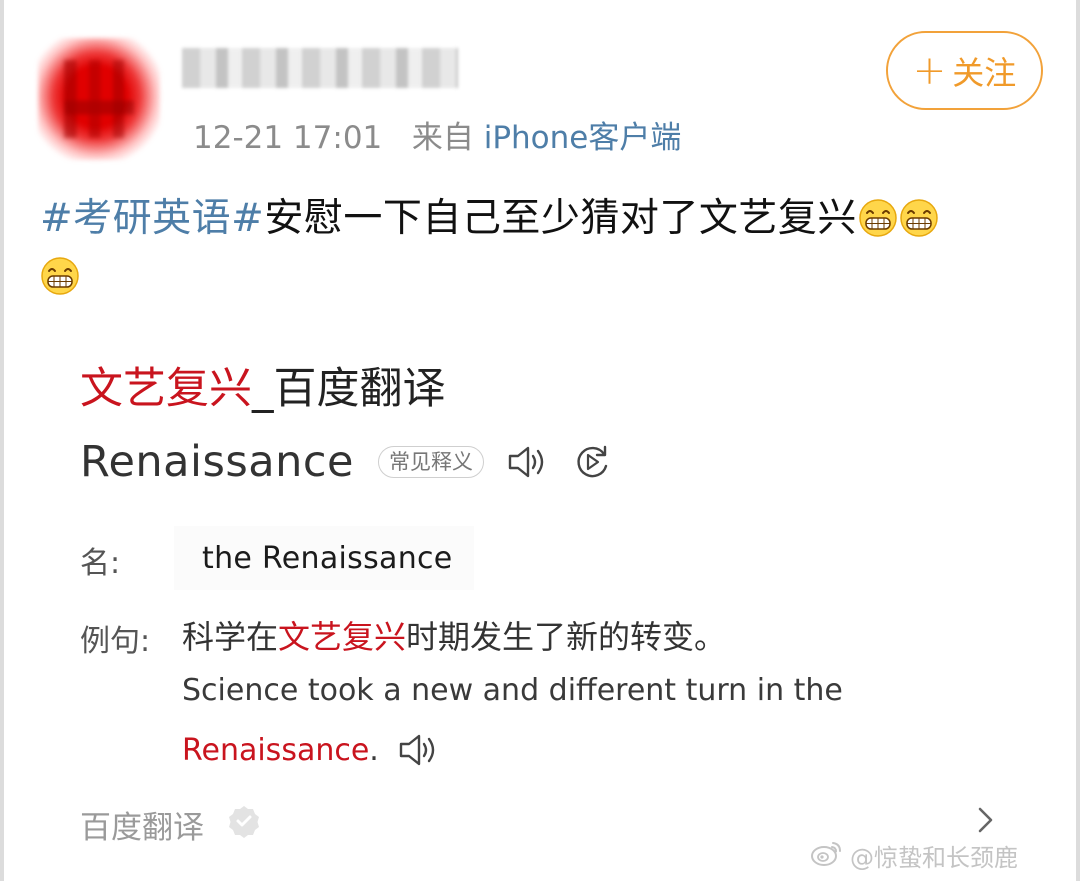 This screenshot has height=881, width=1080. Describe the element at coordinates (540, 248) in the screenshot. I see `post-text: #考研英语#安慰一下自己至少猜对了文艺复兴` at that location.